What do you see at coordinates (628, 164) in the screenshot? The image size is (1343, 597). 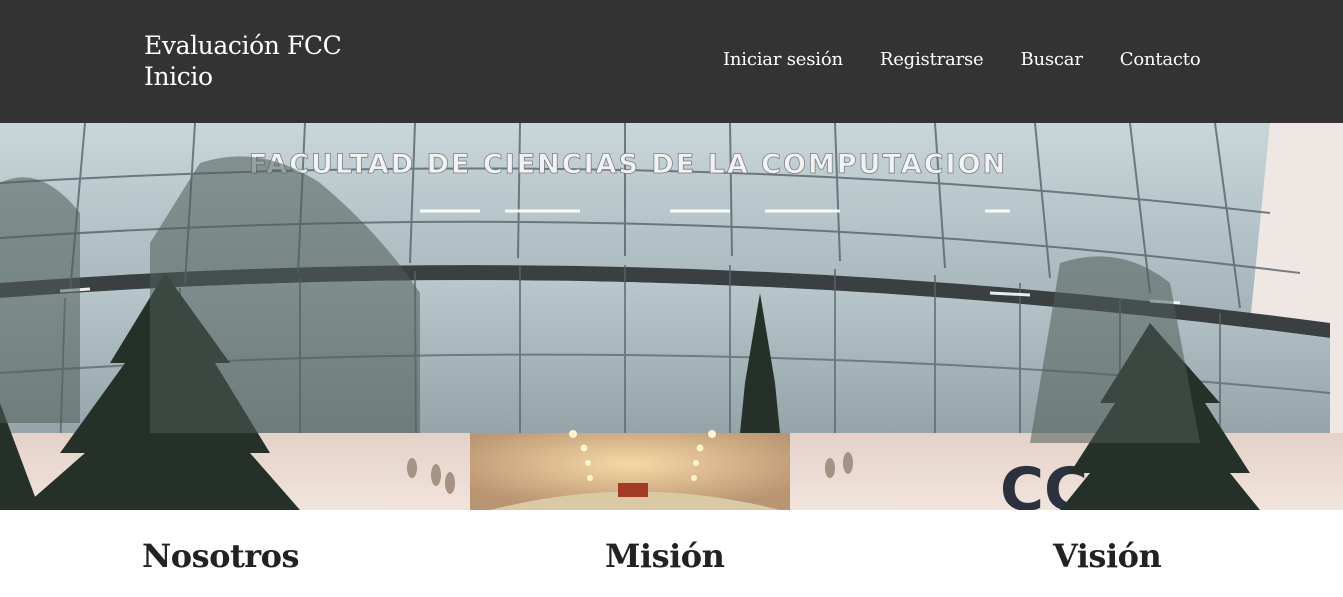 I see `building-sign: FACULTAD DE CIENCIAS DE LA COMPUTACION` at bounding box center [628, 164].